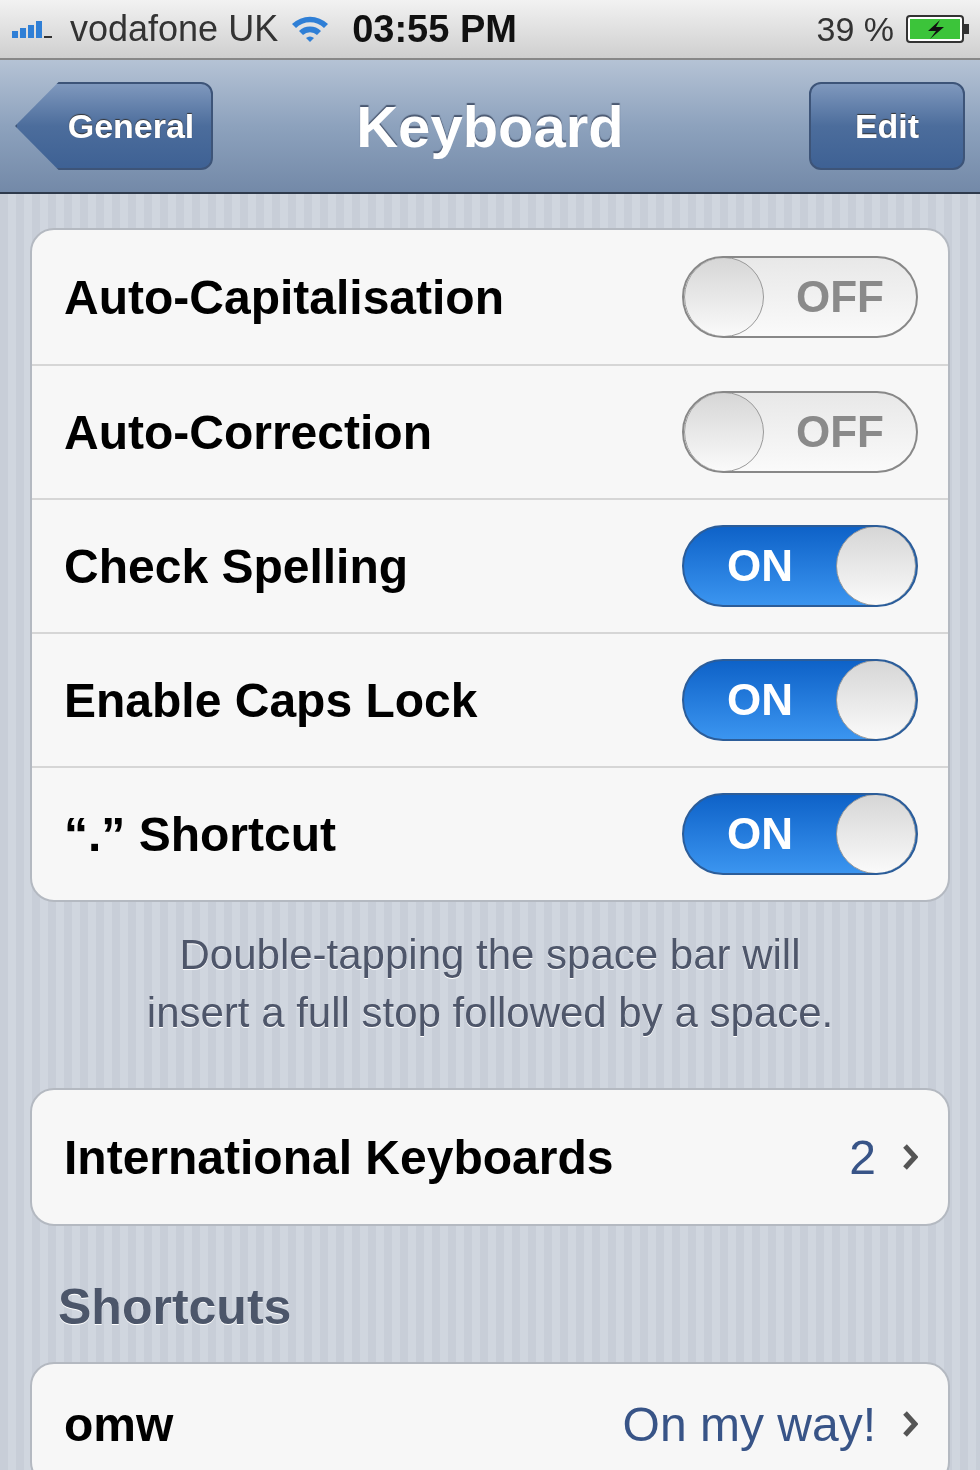  What do you see at coordinates (200, 834) in the screenshot?
I see `setting-label: “.” Shortcut` at bounding box center [200, 834].